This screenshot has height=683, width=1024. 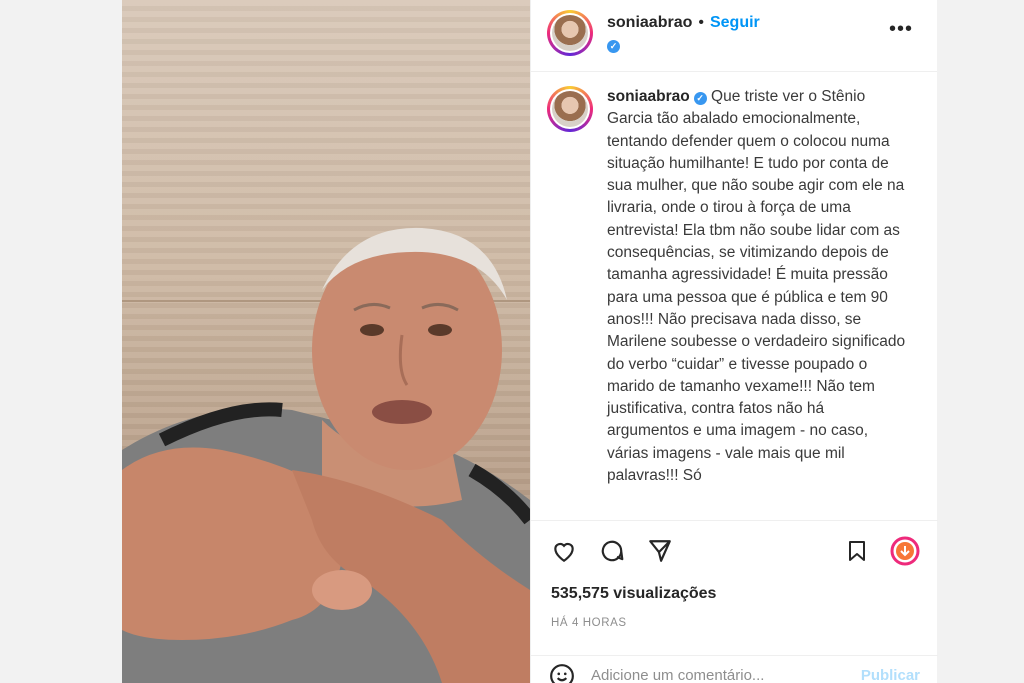 I want to click on download-icon, so click(x=905, y=551).